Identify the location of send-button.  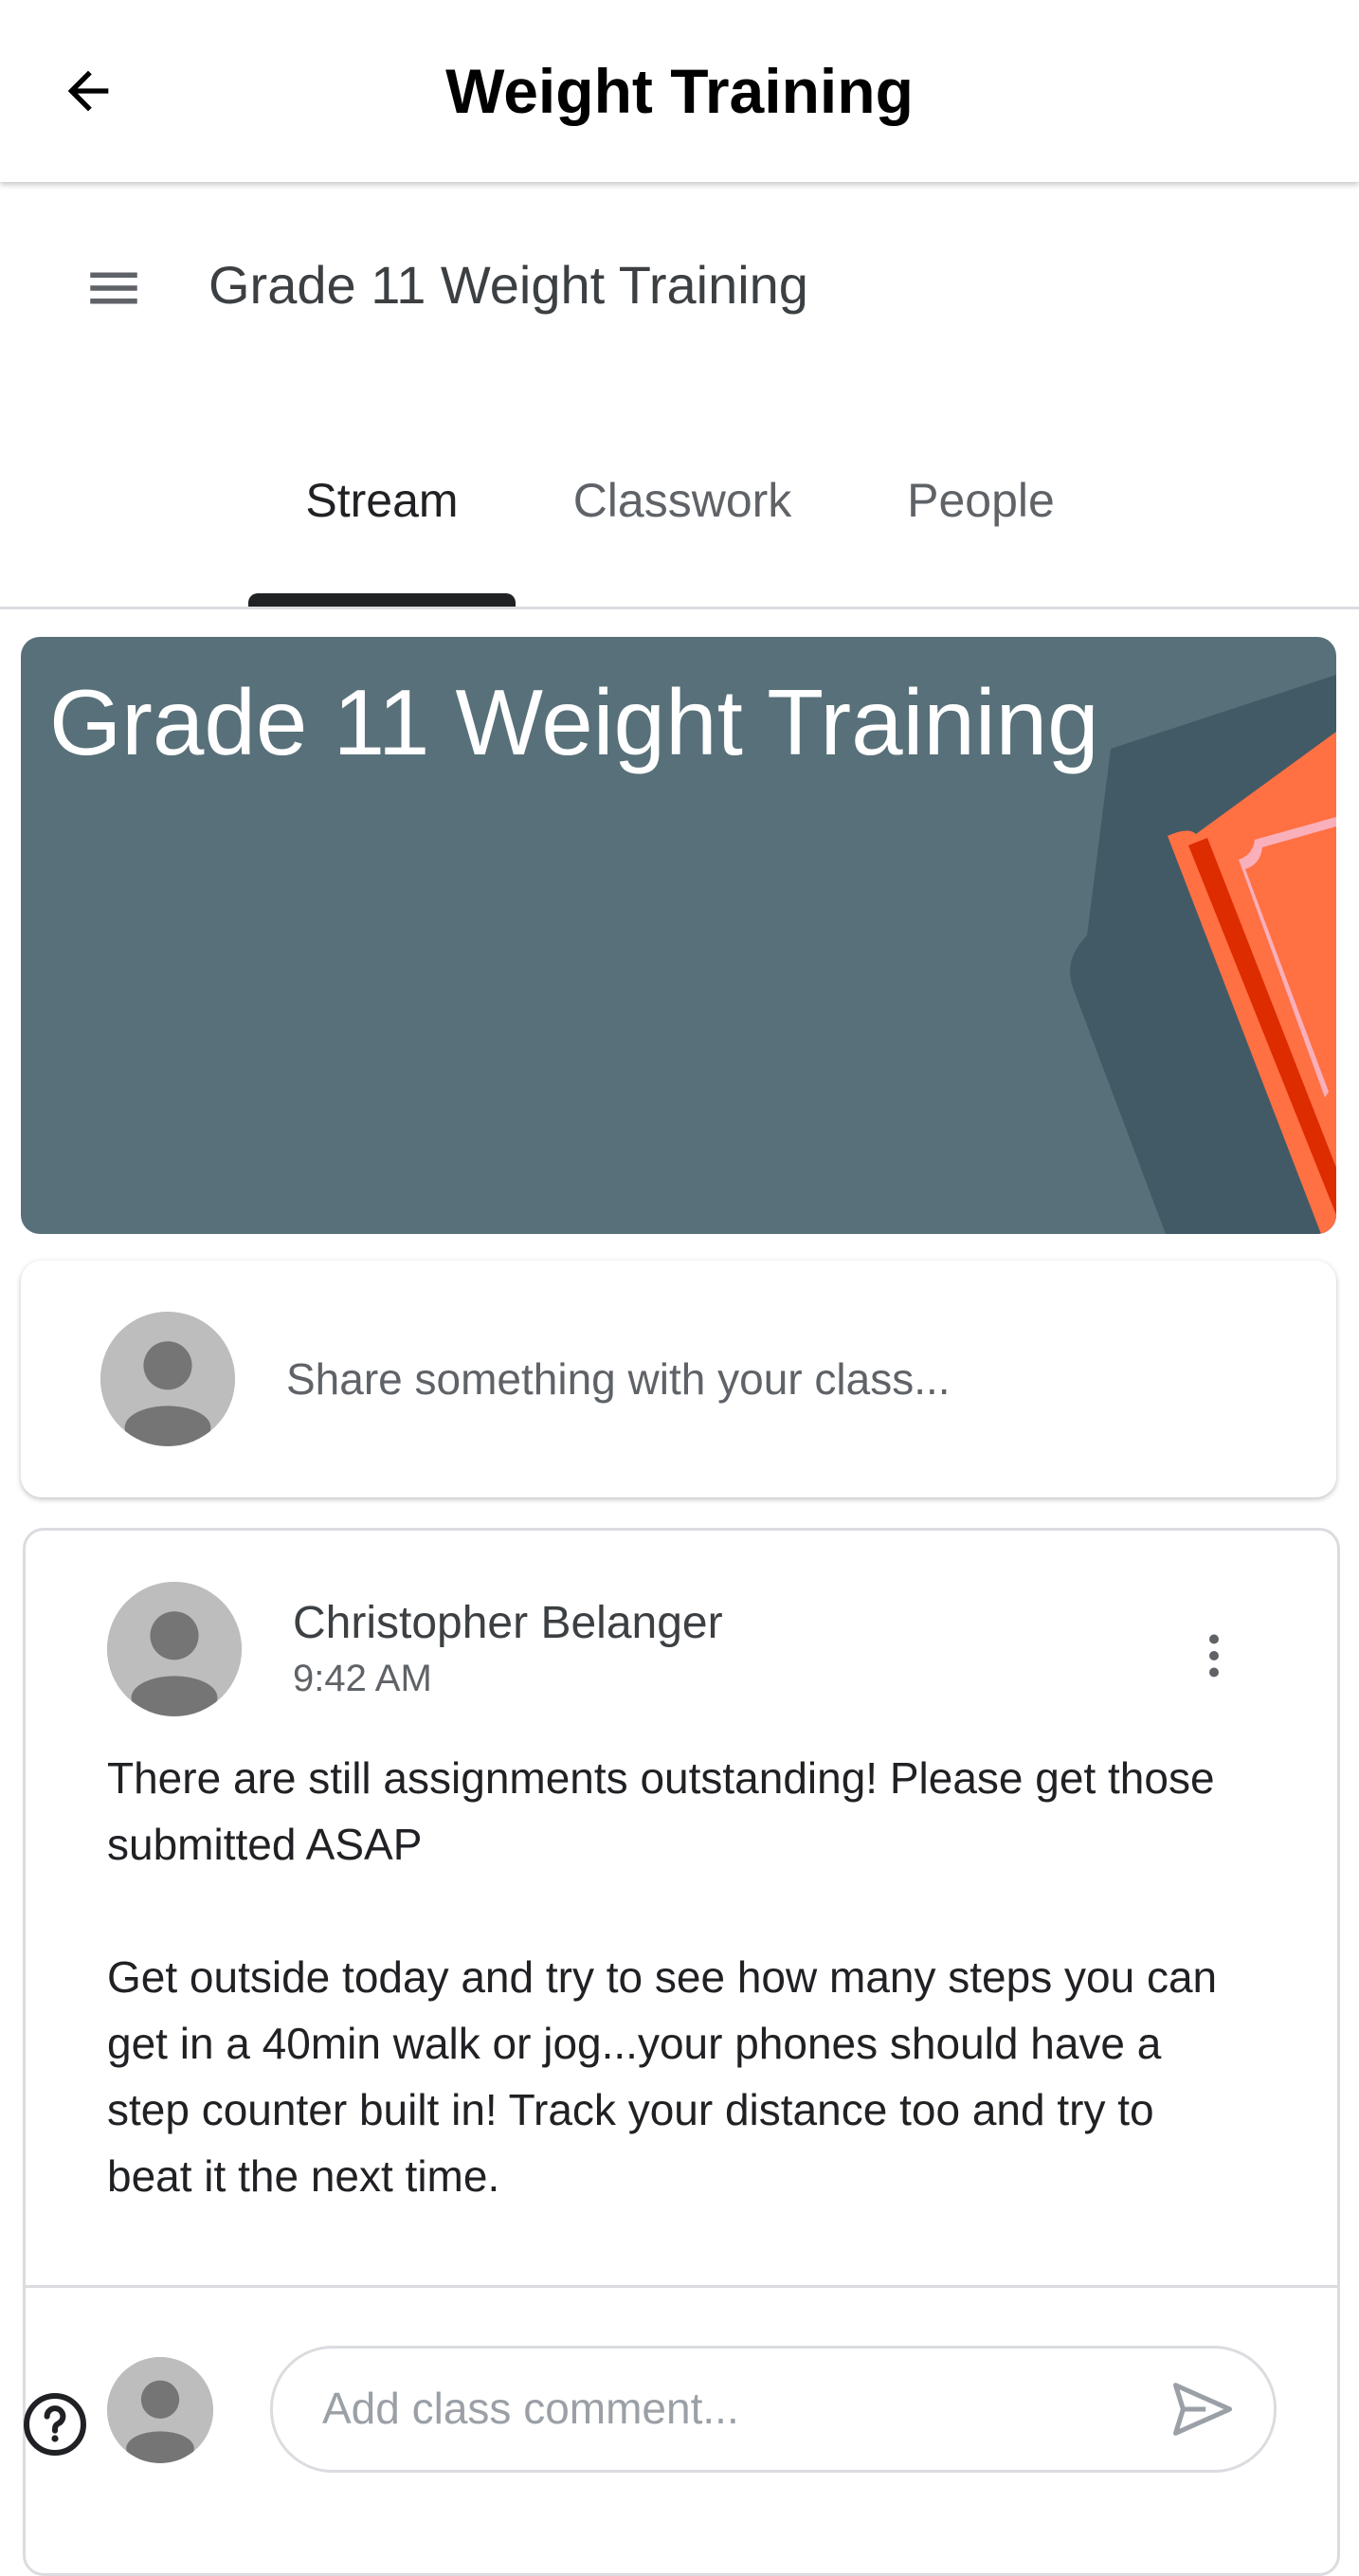
(1203, 2409).